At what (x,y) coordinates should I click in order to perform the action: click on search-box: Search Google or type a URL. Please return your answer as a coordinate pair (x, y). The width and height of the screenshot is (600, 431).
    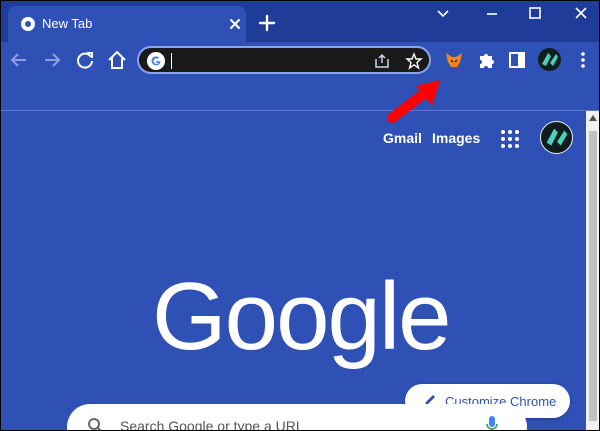
    Looking at the image, I should click on (297, 417).